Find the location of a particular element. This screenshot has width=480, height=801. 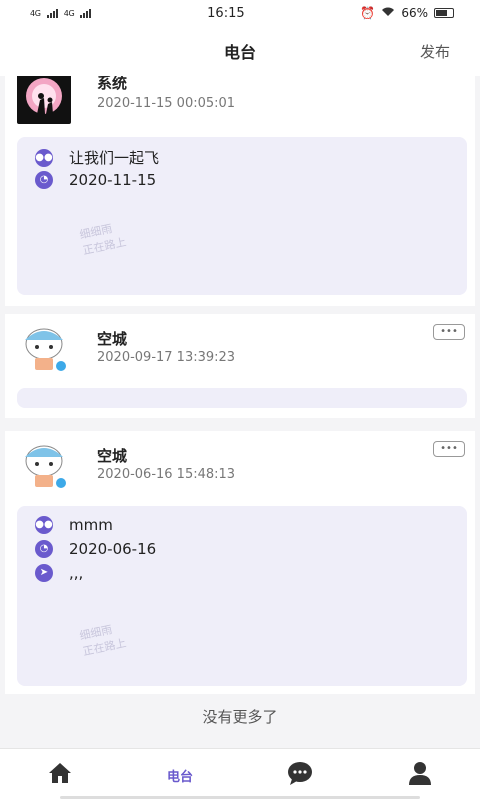

post-card is located at coordinates (242, 398).